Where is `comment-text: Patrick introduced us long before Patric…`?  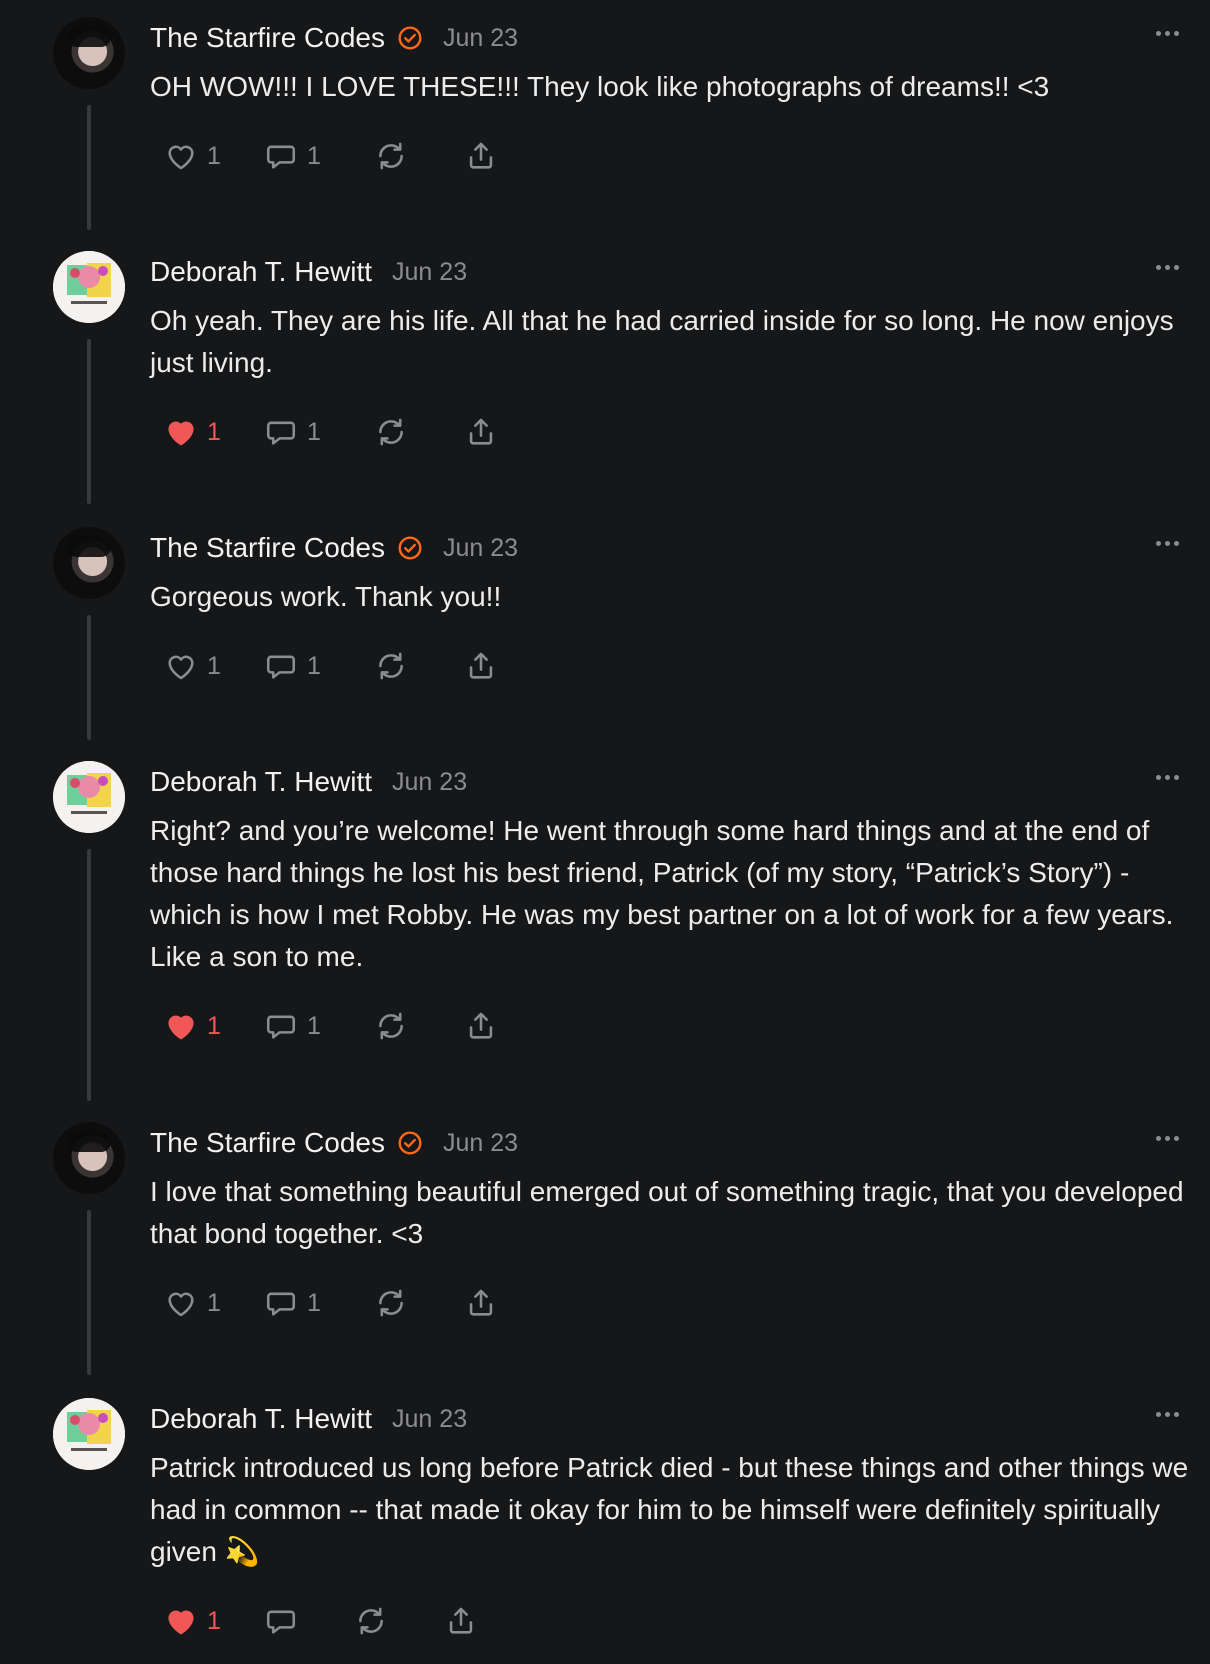
comment-text: Patrick introduced us long before Patric… is located at coordinates (669, 1509).